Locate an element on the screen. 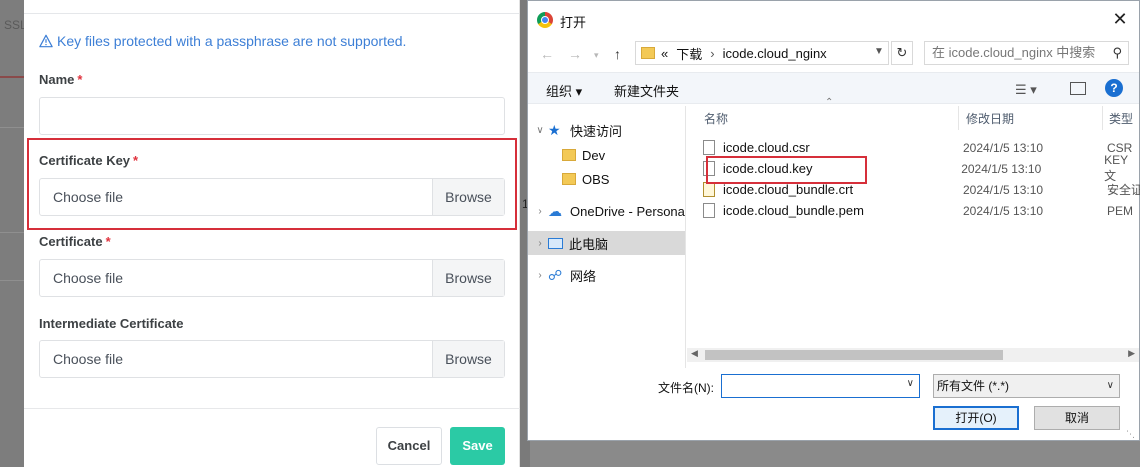 This screenshot has width=1140, height=467. resize-grip-icon: ⋱ is located at coordinates (1131, 434).